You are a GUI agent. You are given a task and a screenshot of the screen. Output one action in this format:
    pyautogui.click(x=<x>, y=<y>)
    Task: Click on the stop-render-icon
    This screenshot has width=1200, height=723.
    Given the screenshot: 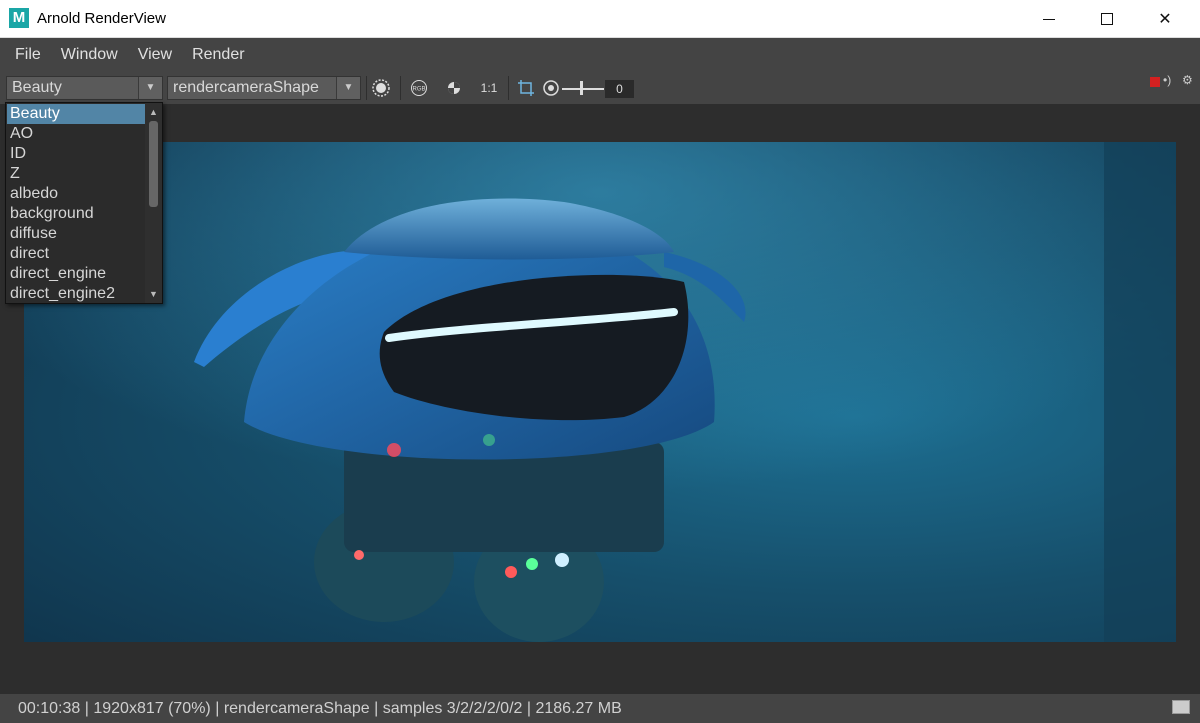 What is the action you would take?
    pyautogui.click(x=1155, y=82)
    